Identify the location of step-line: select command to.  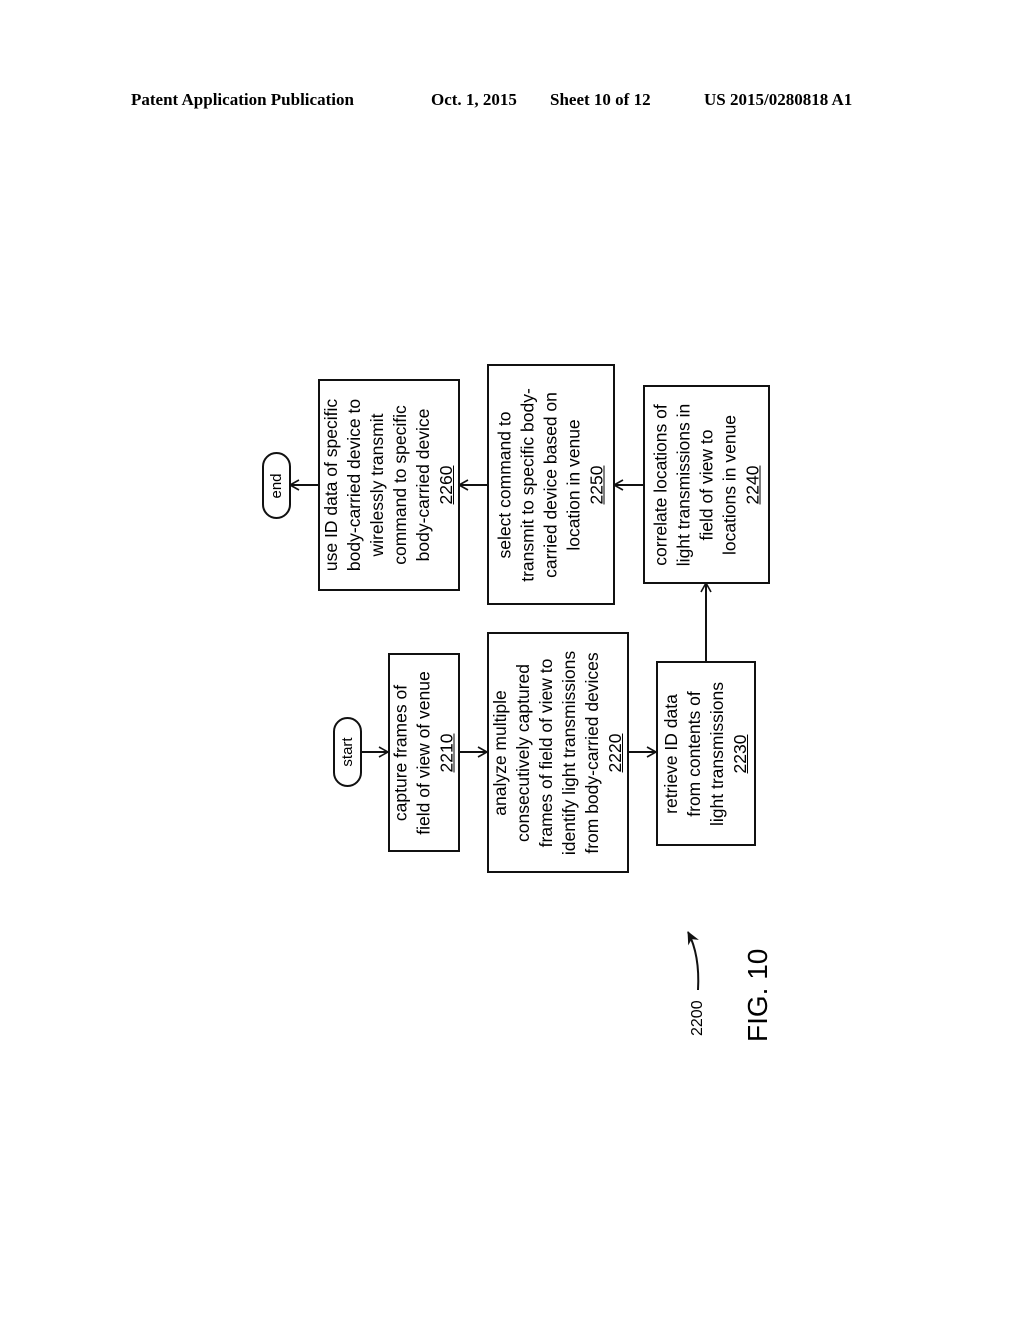
(504, 484).